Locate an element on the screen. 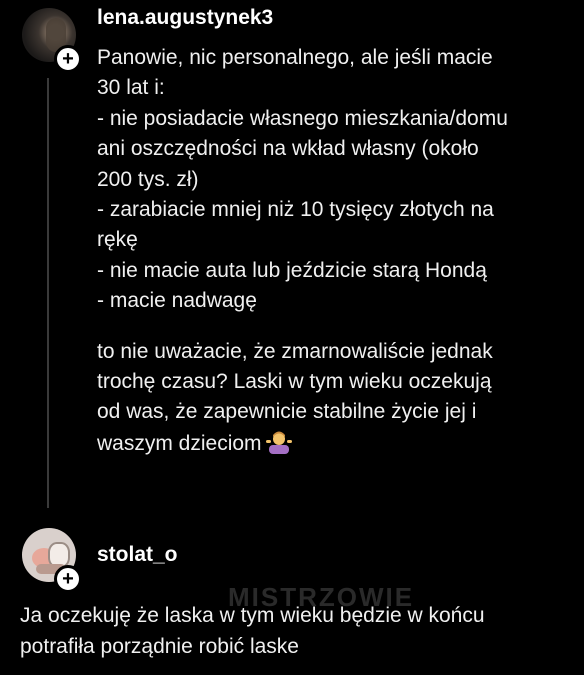  reply-line: potrafiła porządnie robić laske is located at coordinates (159, 646).